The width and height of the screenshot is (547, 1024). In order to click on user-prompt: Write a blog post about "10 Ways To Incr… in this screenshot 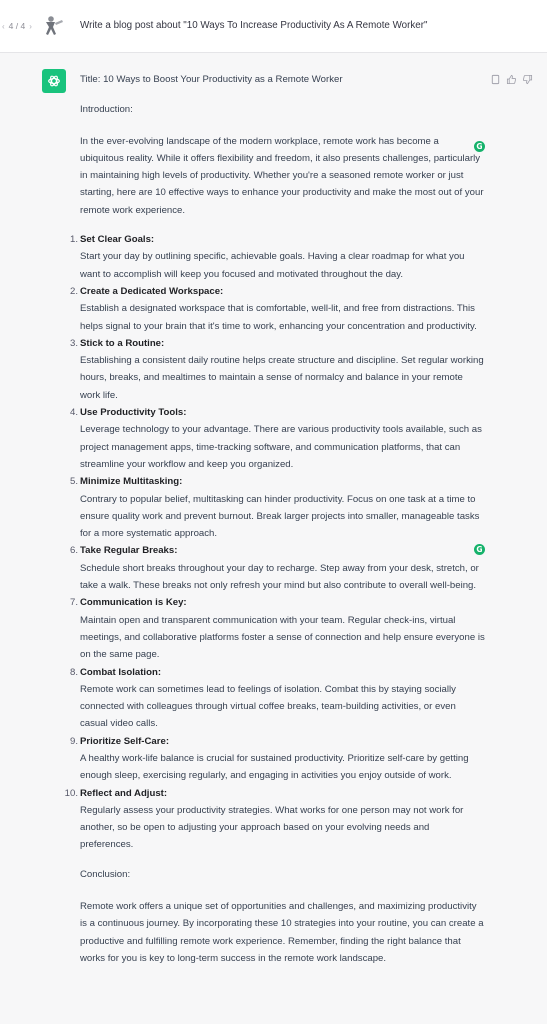, I will do `click(254, 25)`.